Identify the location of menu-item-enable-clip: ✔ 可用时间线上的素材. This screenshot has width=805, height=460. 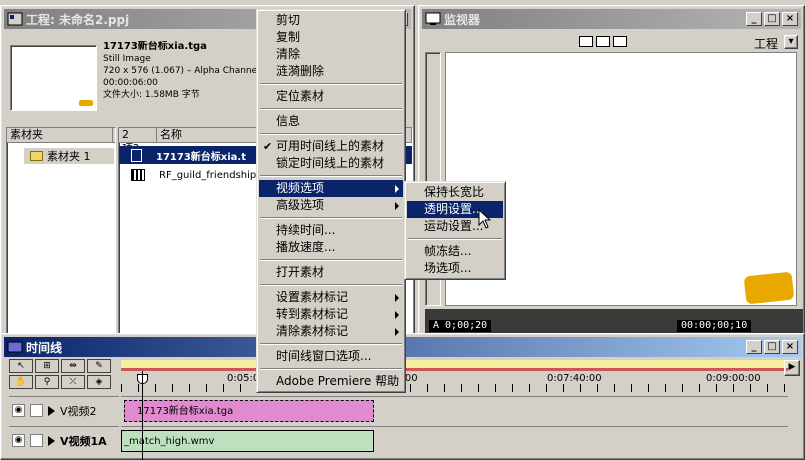
(331, 146).